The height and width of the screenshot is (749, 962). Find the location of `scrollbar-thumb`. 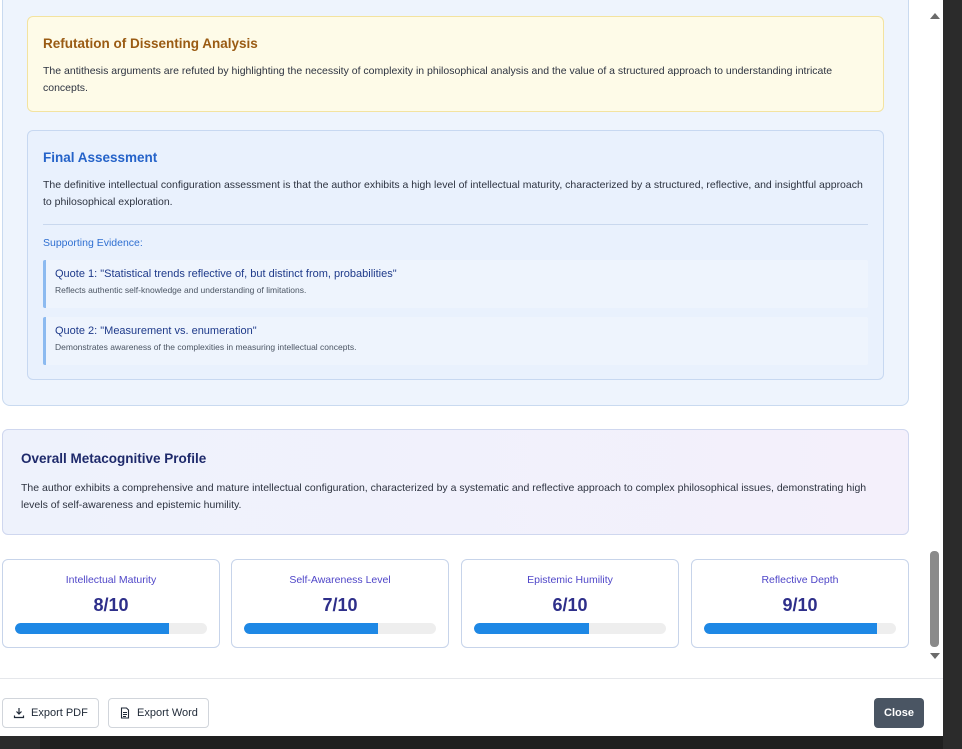

scrollbar-thumb is located at coordinates (934, 599).